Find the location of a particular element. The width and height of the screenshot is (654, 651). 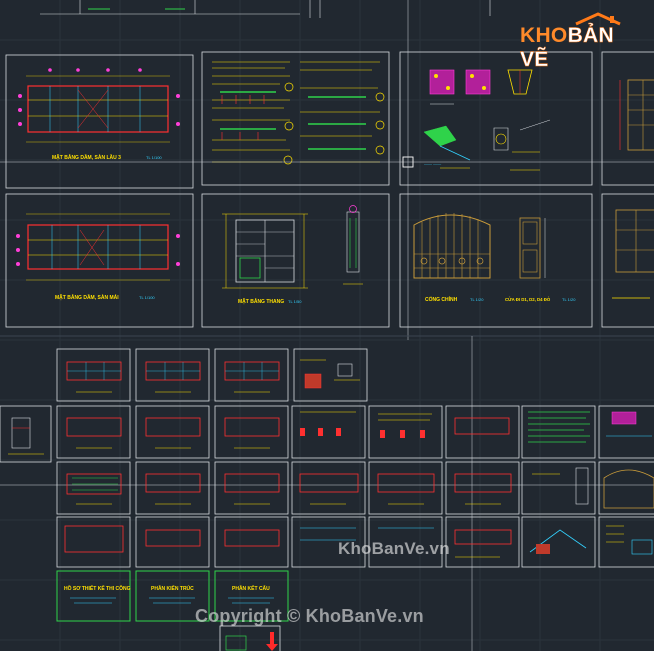

sheet-structural-notes is located at coordinates (295, 118).